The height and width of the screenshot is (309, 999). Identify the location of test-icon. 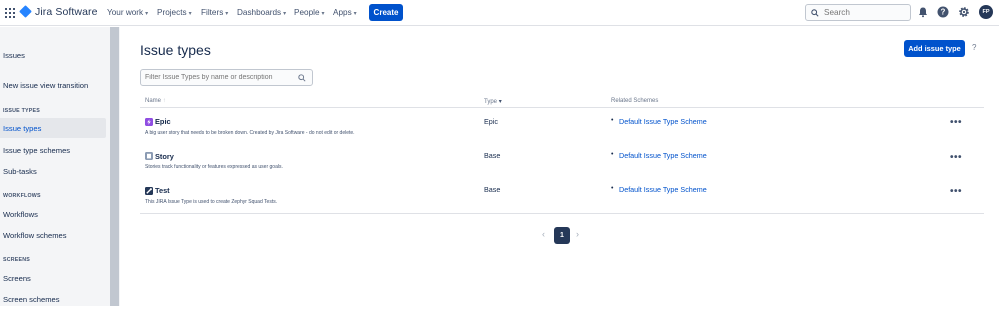
(149, 191).